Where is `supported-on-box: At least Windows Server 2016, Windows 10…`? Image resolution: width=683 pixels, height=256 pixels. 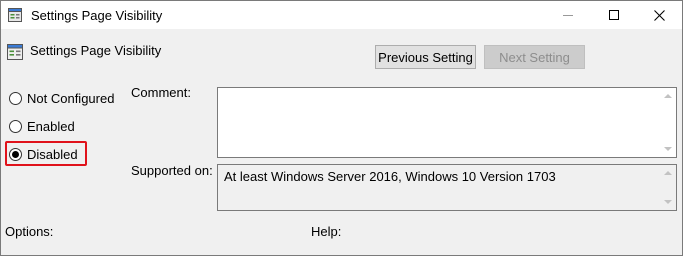 supported-on-box: At least Windows Server 2016, Windows 10… is located at coordinates (447, 187).